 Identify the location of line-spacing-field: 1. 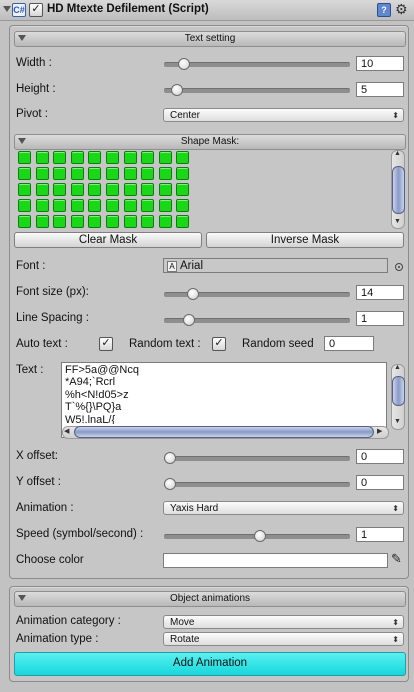
(380, 318).